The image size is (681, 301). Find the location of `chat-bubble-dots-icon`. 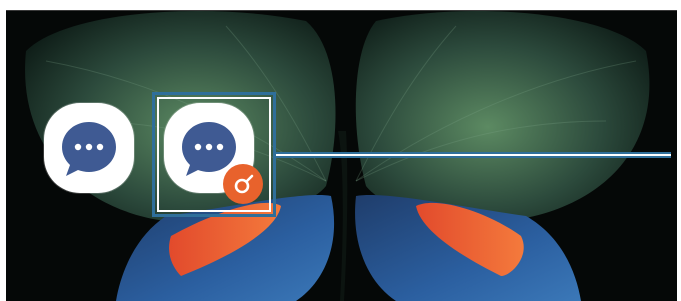

chat-bubble-dots-icon is located at coordinates (89, 149).